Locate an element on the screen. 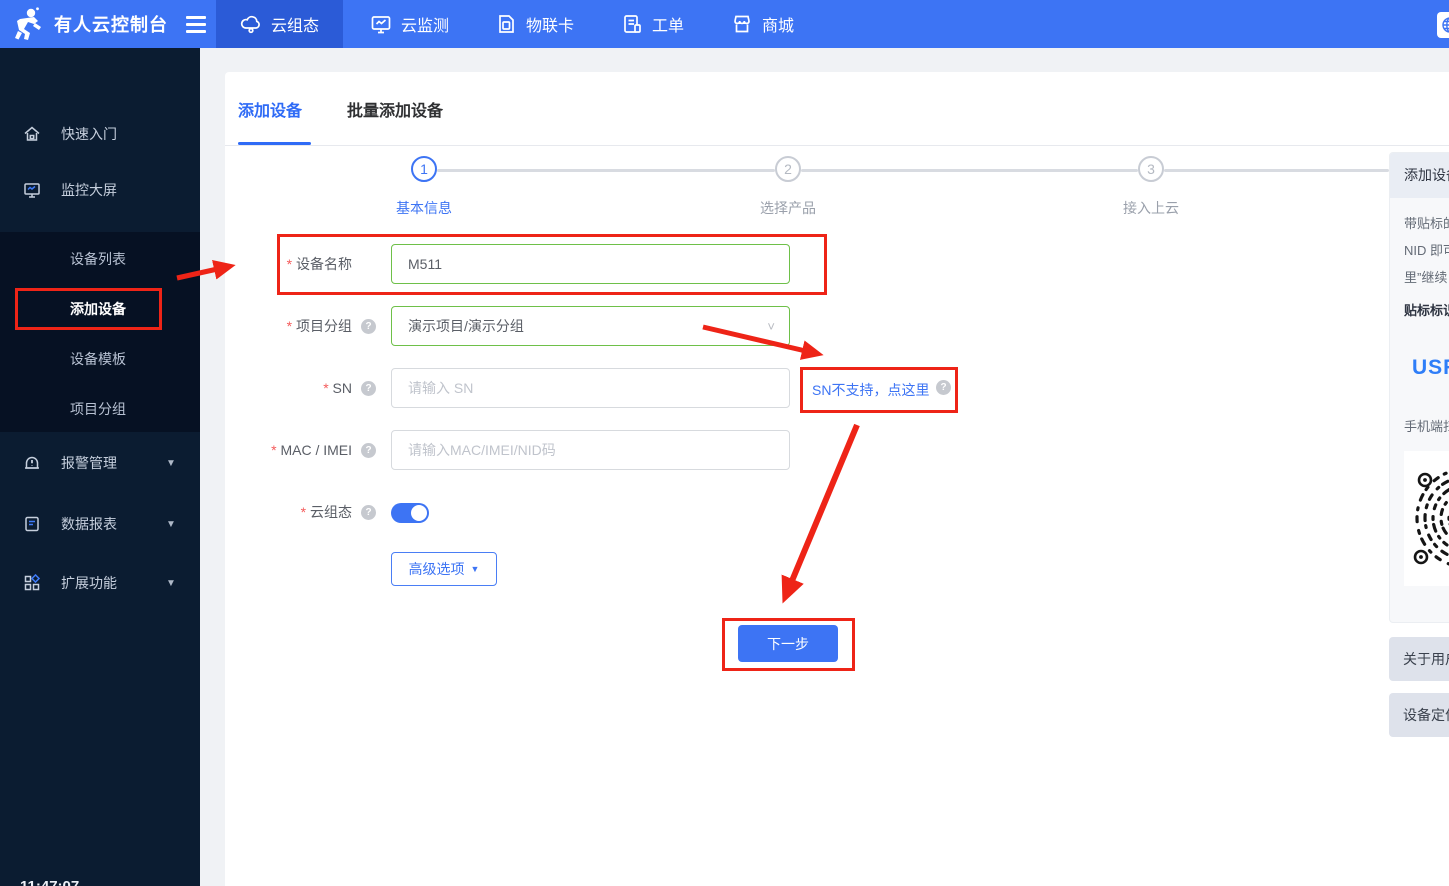 This screenshot has width=1449, height=886. sidebar-item-alarm-management: 报警管理 ▼ is located at coordinates (100, 463).